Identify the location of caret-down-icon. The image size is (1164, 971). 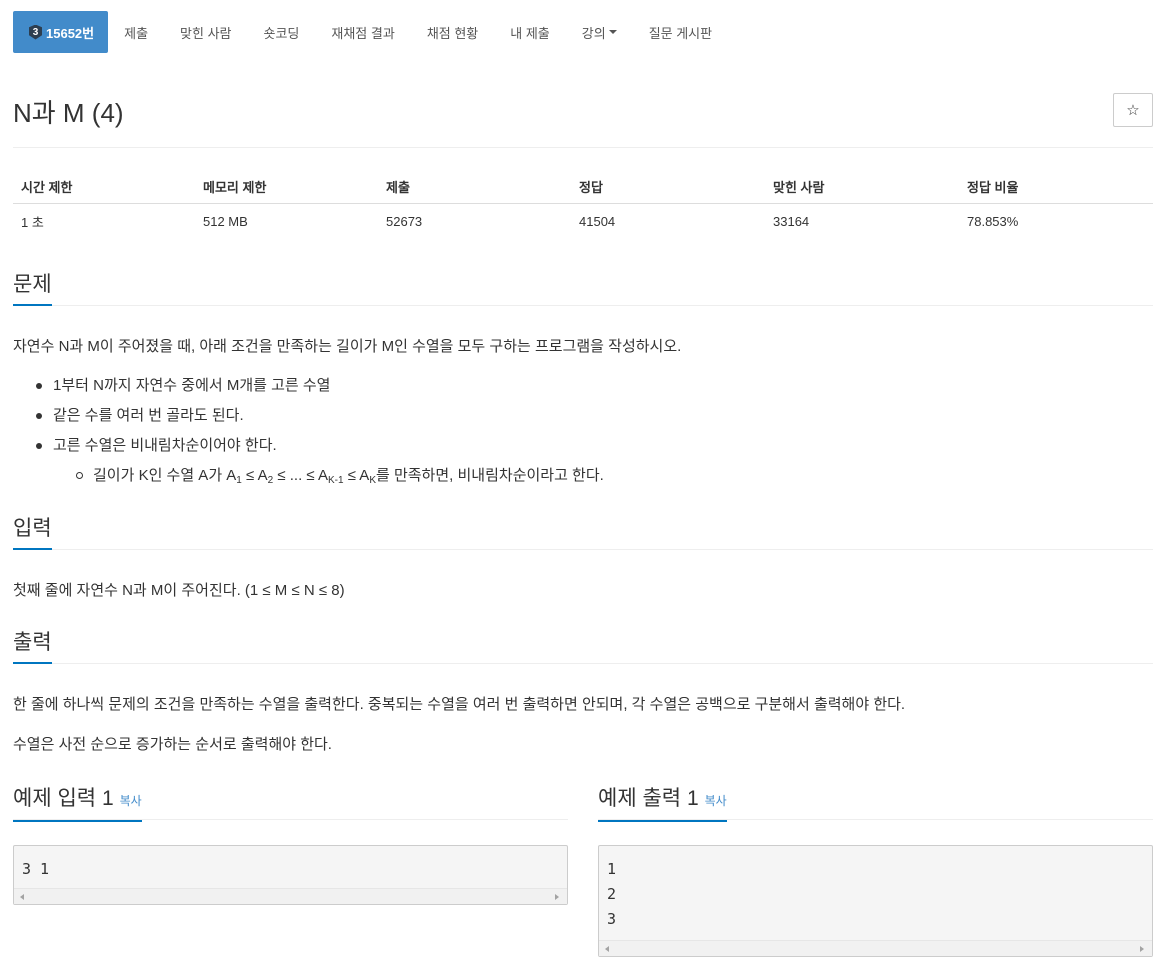
(612, 32).